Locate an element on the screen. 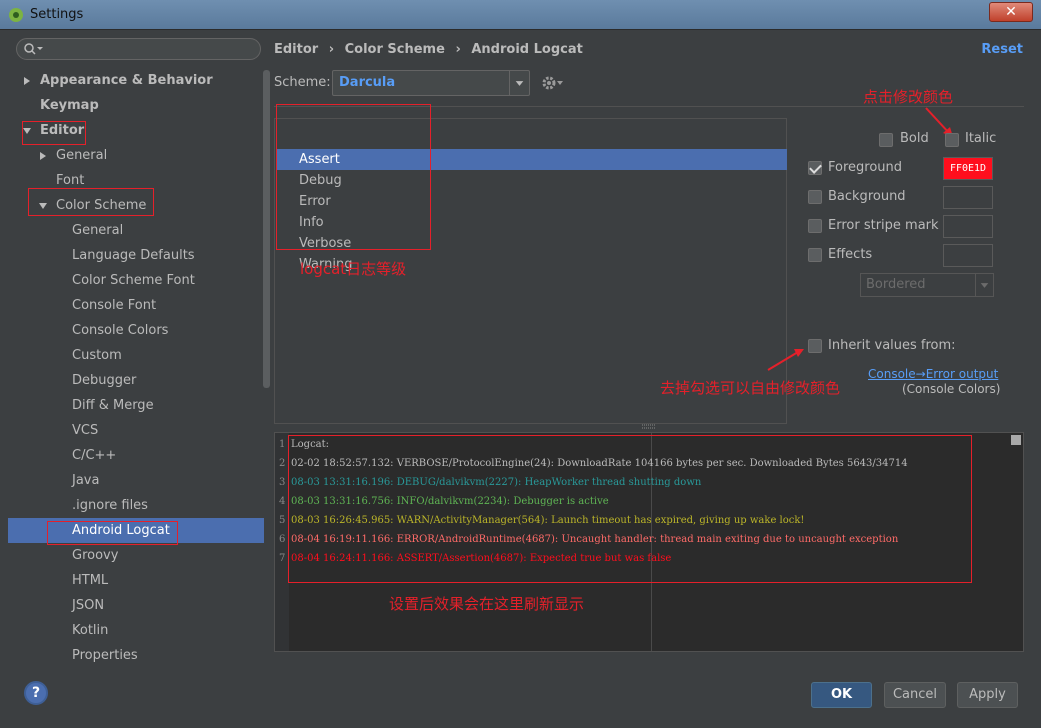 This screenshot has width=1041, height=728. sidebar-item-console-colors: Console Colors is located at coordinates (136, 330).